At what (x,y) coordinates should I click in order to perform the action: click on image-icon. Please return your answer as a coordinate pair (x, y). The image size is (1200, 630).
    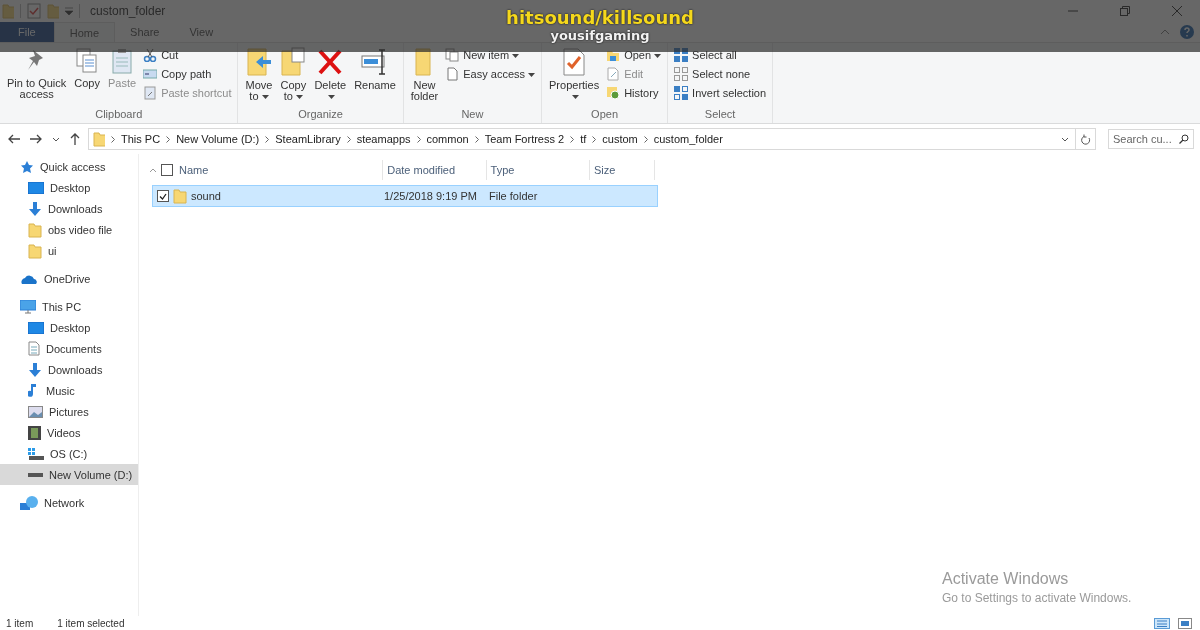
    Looking at the image, I should click on (35, 411).